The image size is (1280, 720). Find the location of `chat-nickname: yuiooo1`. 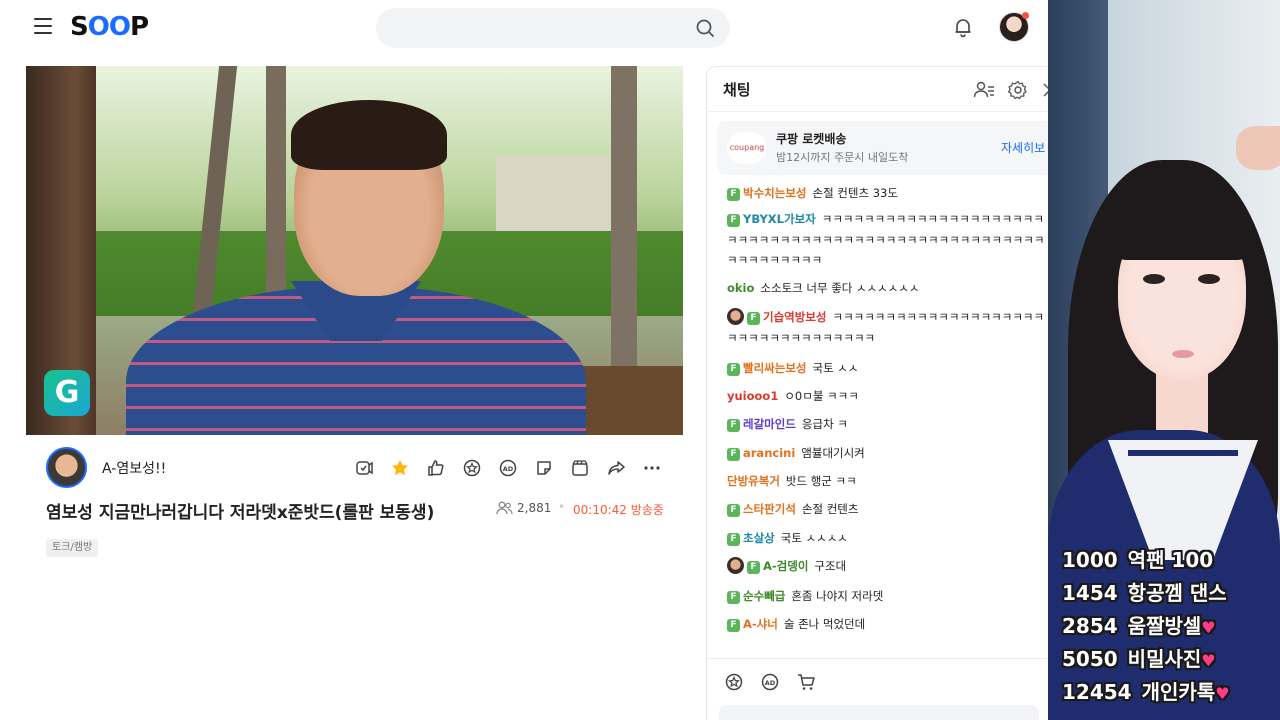

chat-nickname: yuiooo1 is located at coordinates (752, 396).